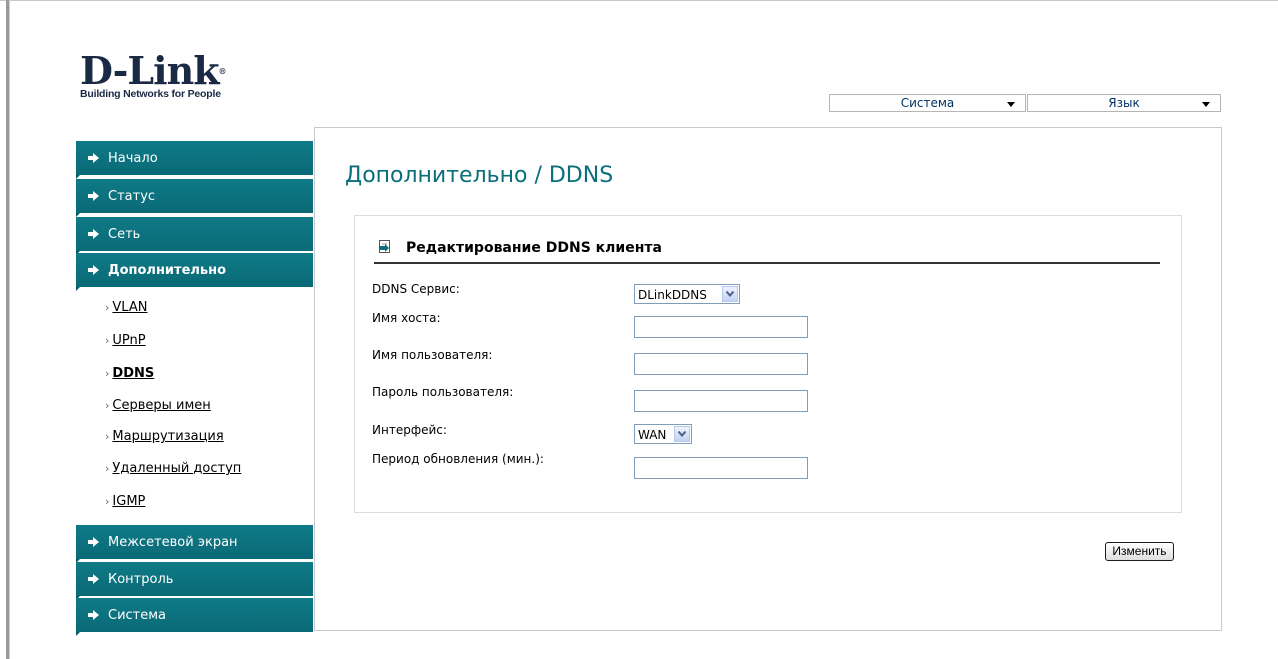 The image size is (1278, 659). I want to click on sidebar-subitem-ddns: › DDNS, so click(129, 373).